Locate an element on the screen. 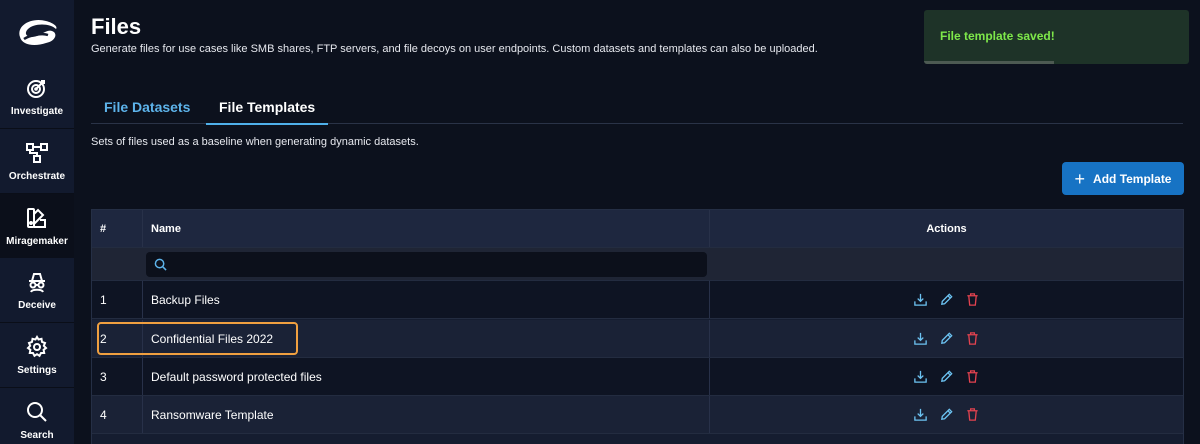  sidebar-item-miragemaker: Miragemaker is located at coordinates (37, 226).